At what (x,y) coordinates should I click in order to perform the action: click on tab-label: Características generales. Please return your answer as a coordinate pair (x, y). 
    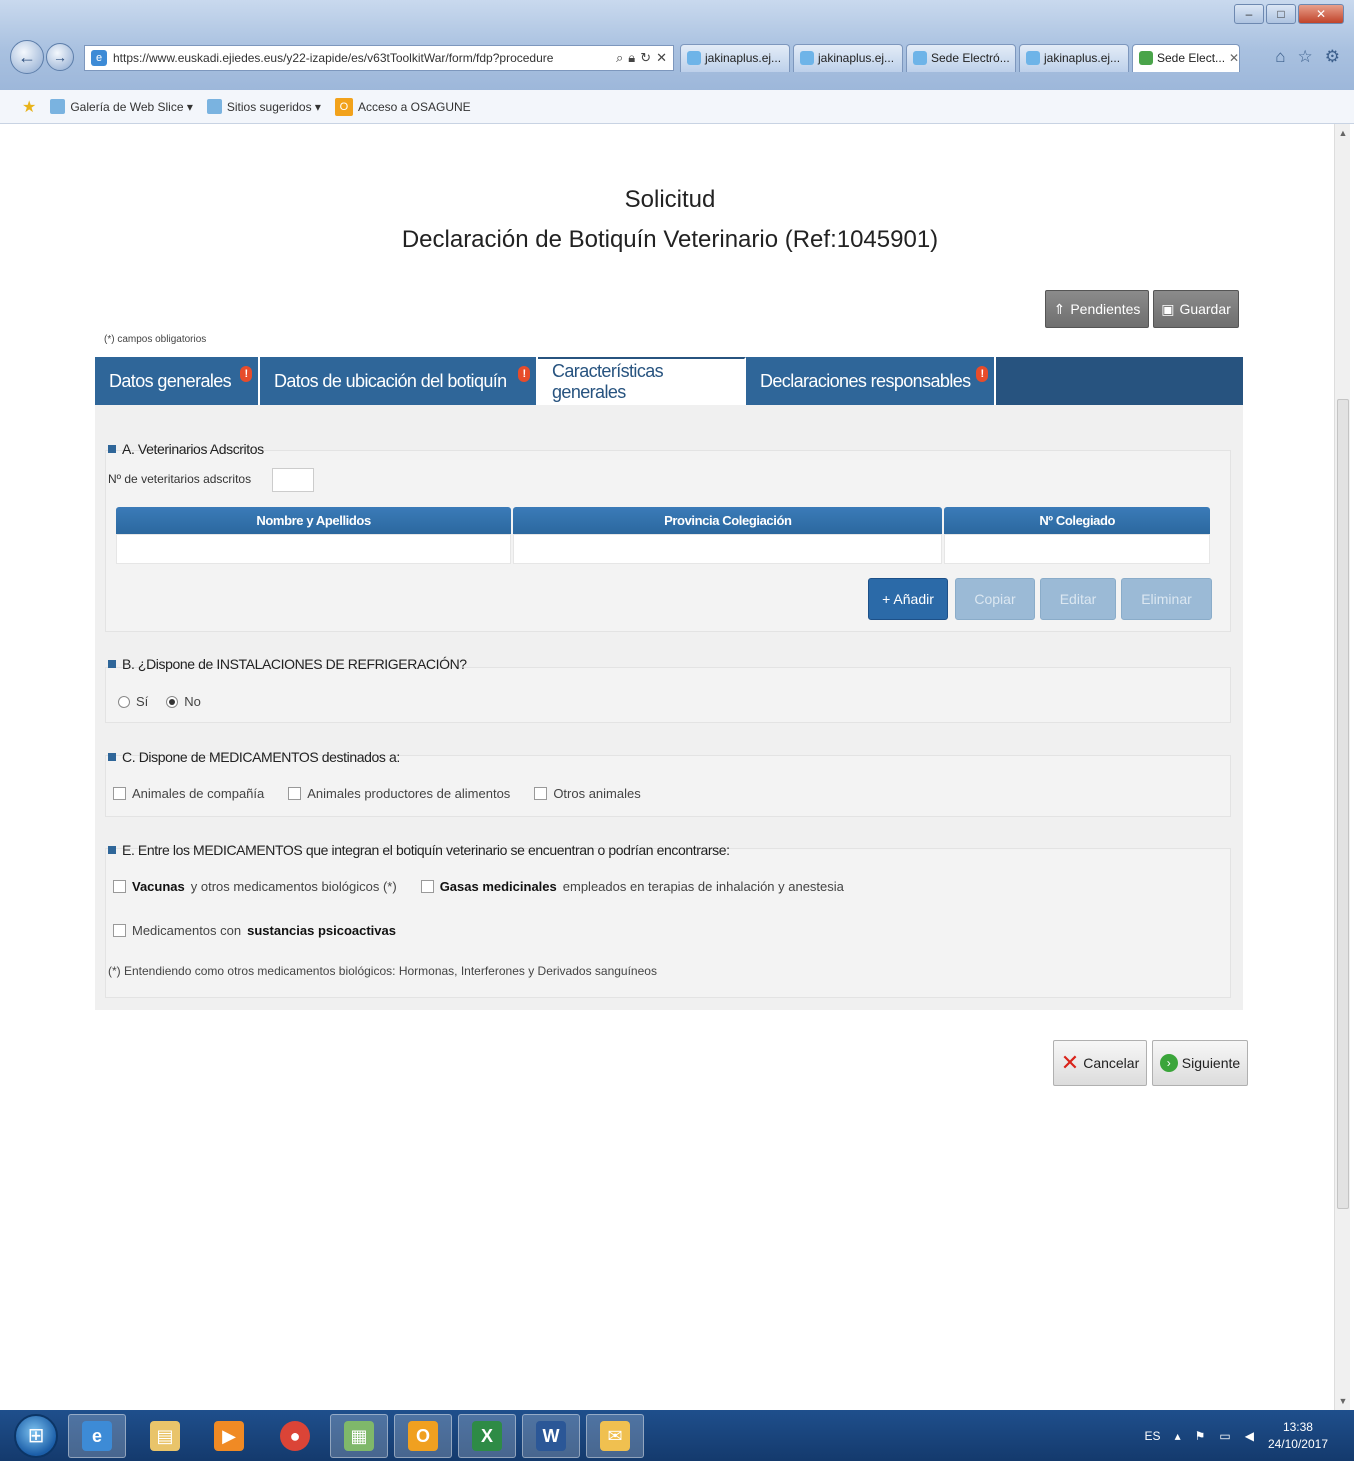
    Looking at the image, I should click on (608, 381).